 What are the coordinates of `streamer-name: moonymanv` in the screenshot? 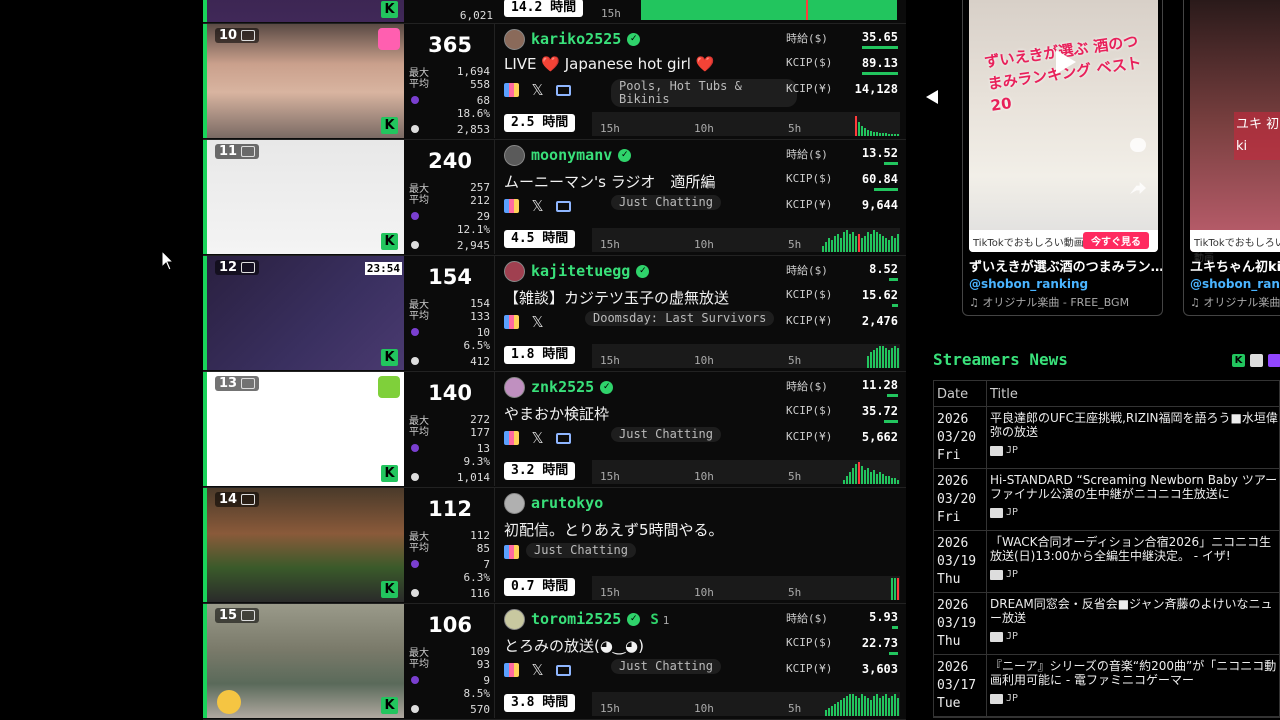 It's located at (571, 155).